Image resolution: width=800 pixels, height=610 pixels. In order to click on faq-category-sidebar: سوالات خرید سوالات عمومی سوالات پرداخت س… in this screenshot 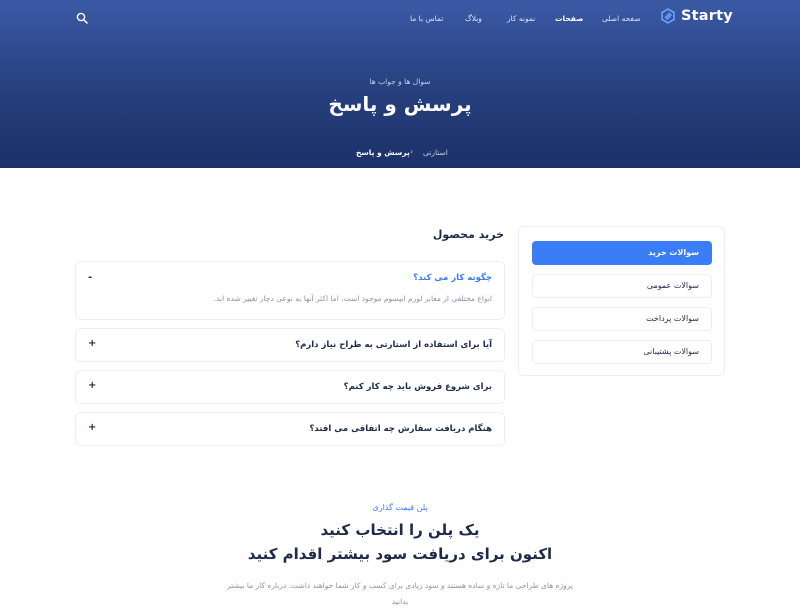, I will do `click(621, 301)`.